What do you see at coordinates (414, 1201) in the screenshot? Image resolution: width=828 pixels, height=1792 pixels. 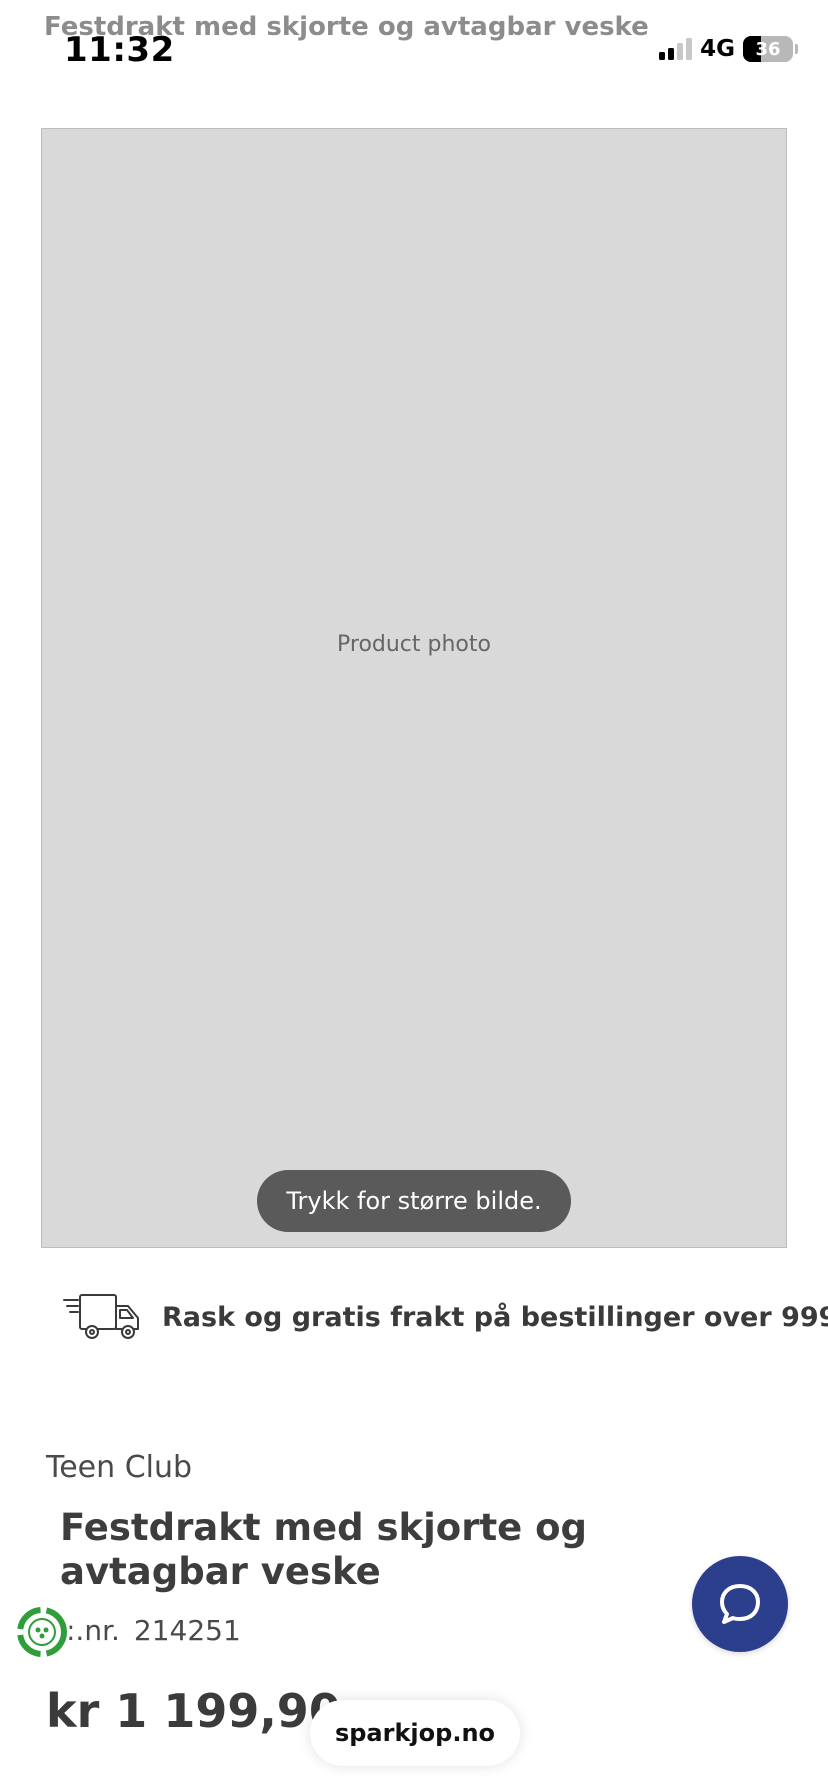 I see `zoom-hint: Trykk for større bilde.` at bounding box center [414, 1201].